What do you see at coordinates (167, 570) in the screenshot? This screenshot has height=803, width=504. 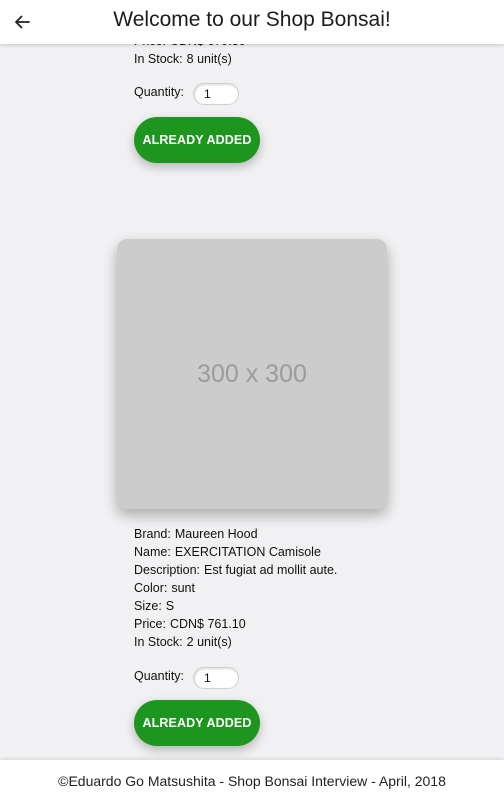 I see `description-label: Description:` at bounding box center [167, 570].